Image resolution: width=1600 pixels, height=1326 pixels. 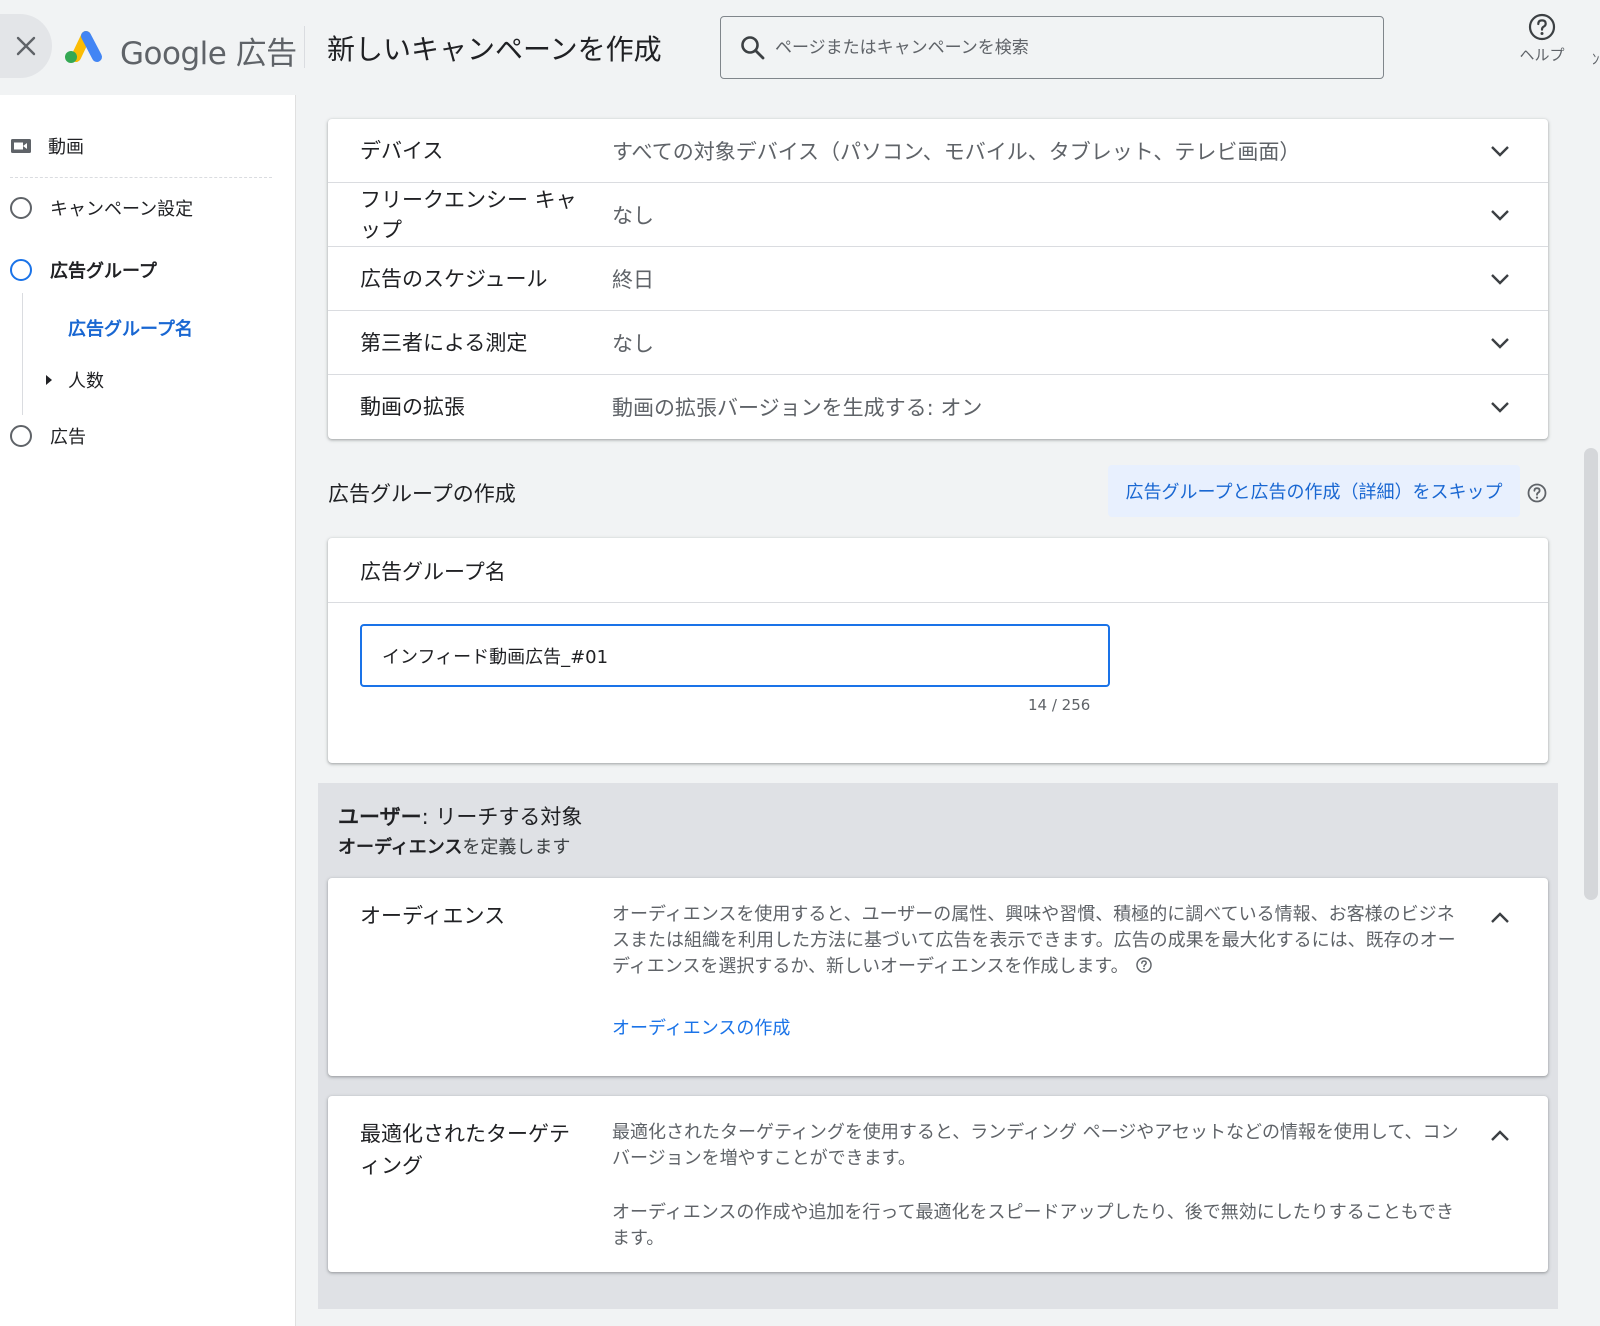 What do you see at coordinates (141, 177) in the screenshot?
I see `sidebar-divider` at bounding box center [141, 177].